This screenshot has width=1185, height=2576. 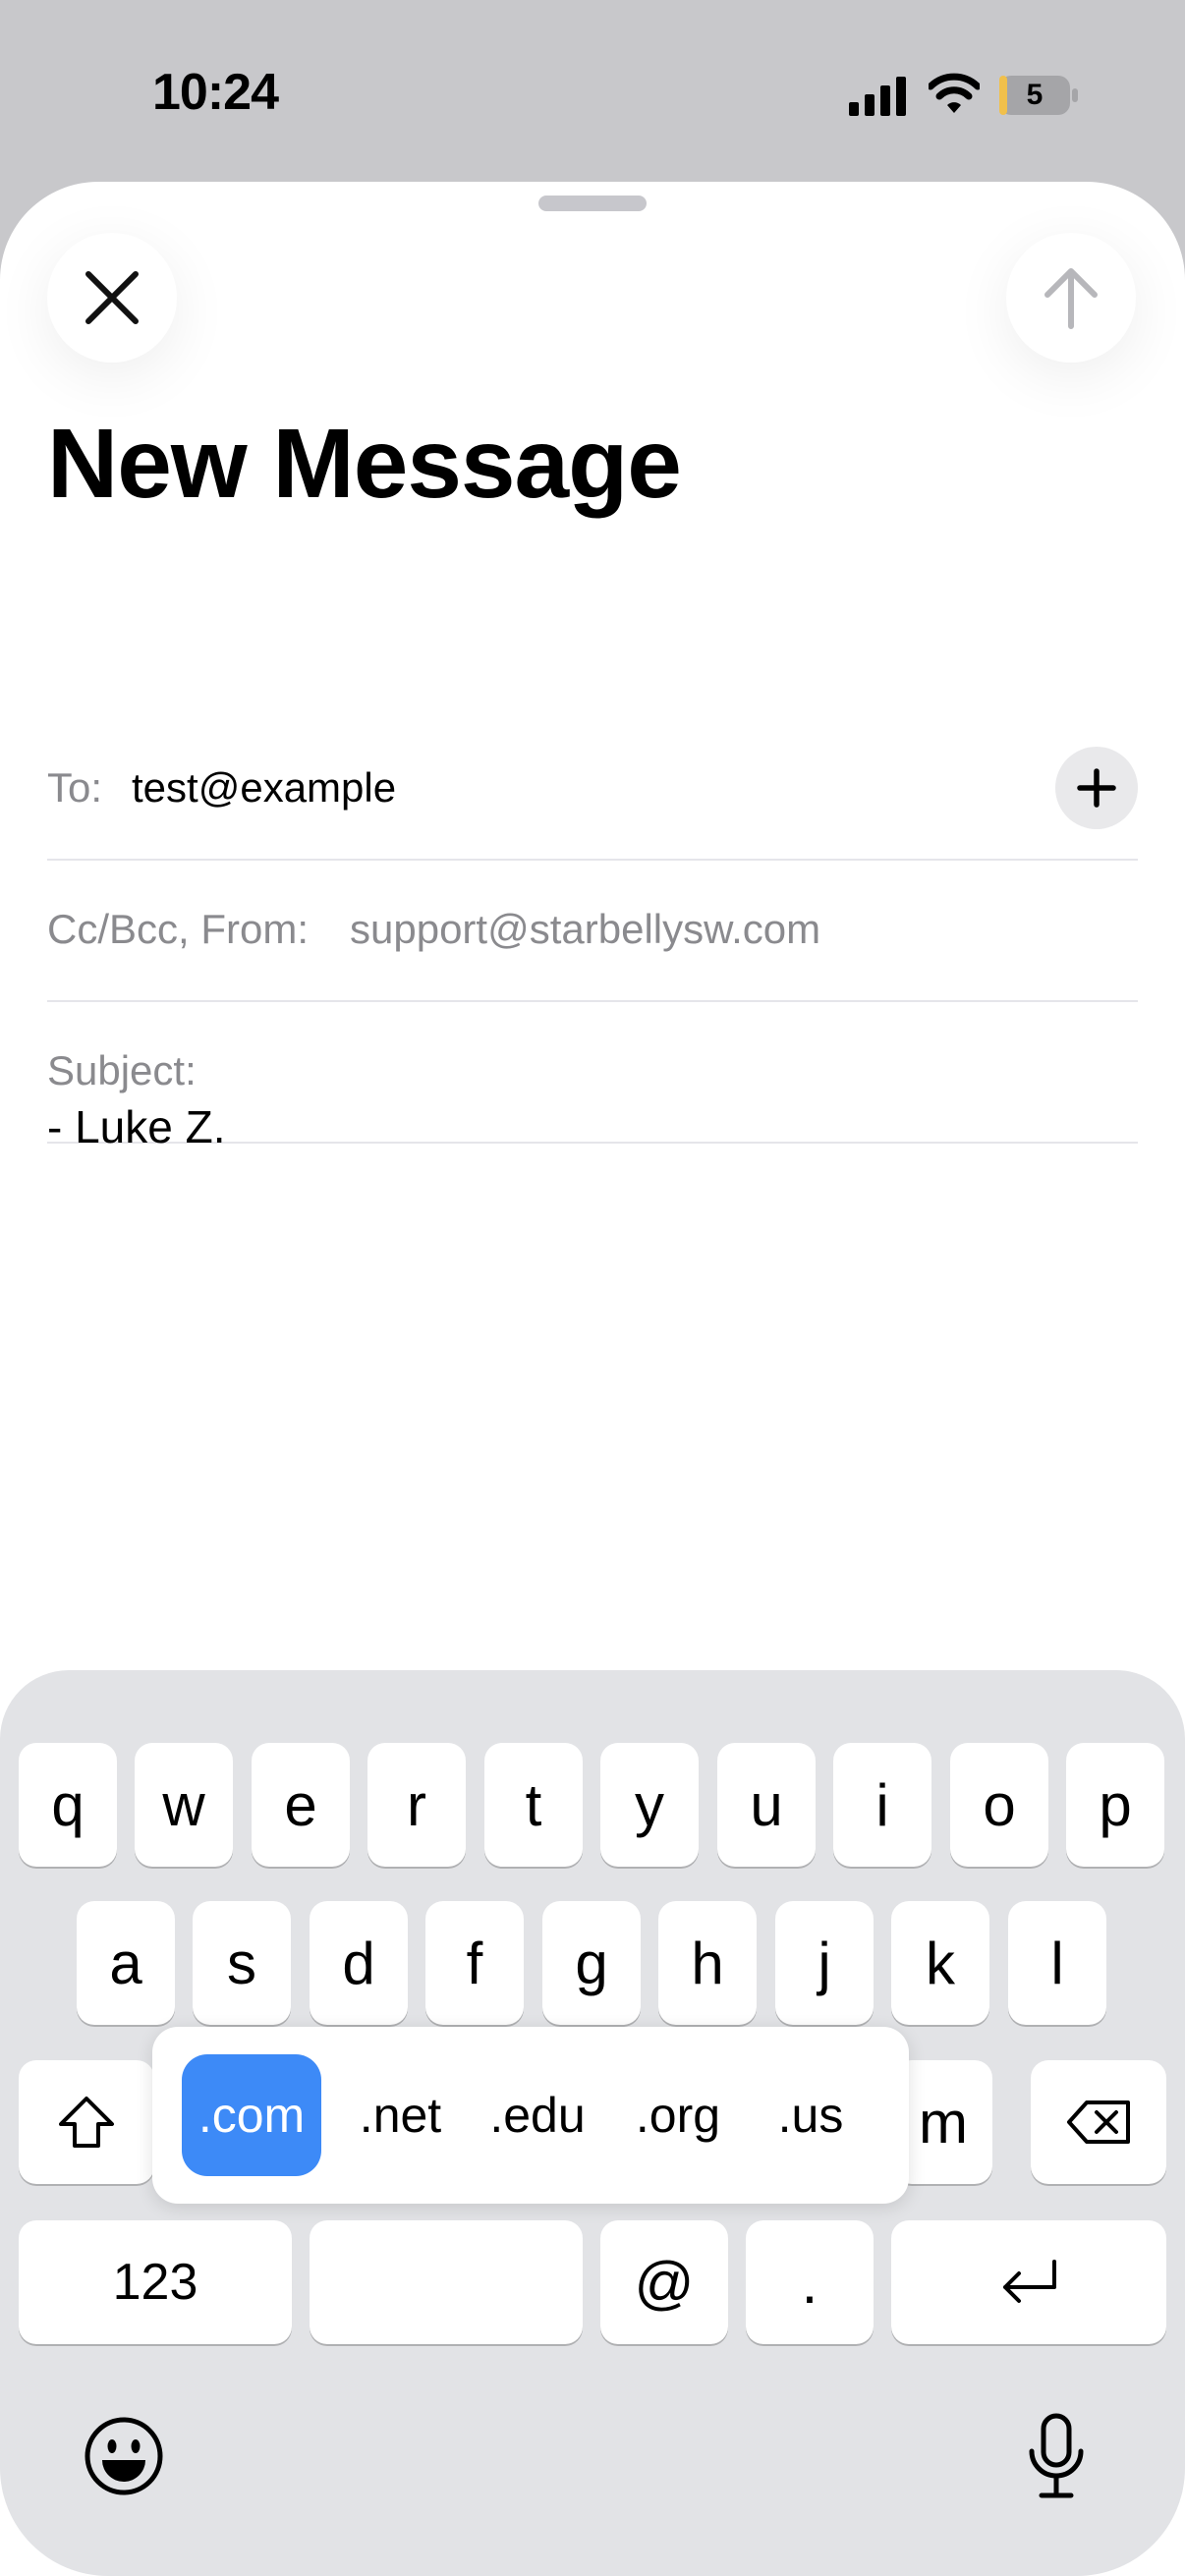 I want to click on suggestion-com: .com, so click(x=252, y=2115).